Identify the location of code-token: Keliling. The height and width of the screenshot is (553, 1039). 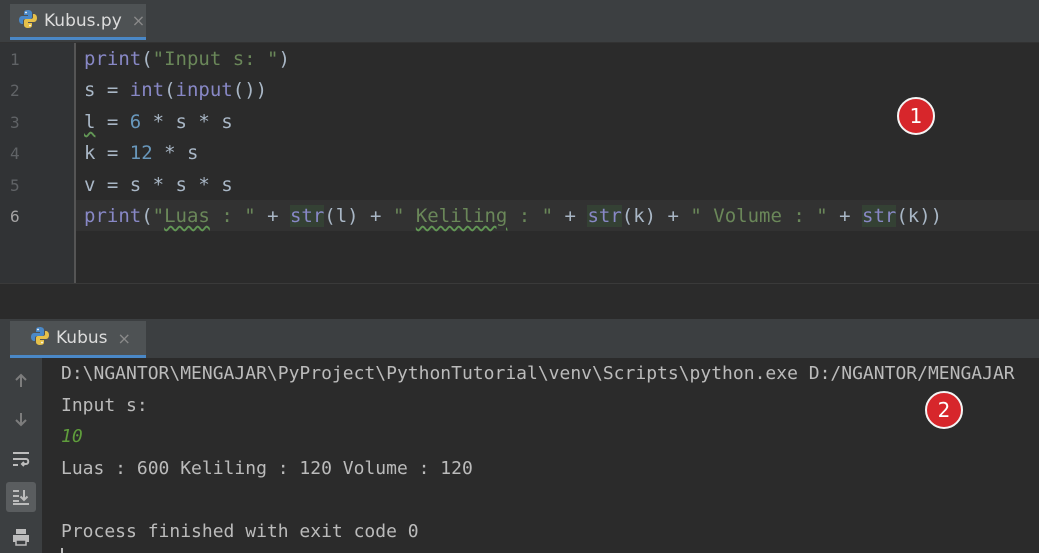
(461, 216).